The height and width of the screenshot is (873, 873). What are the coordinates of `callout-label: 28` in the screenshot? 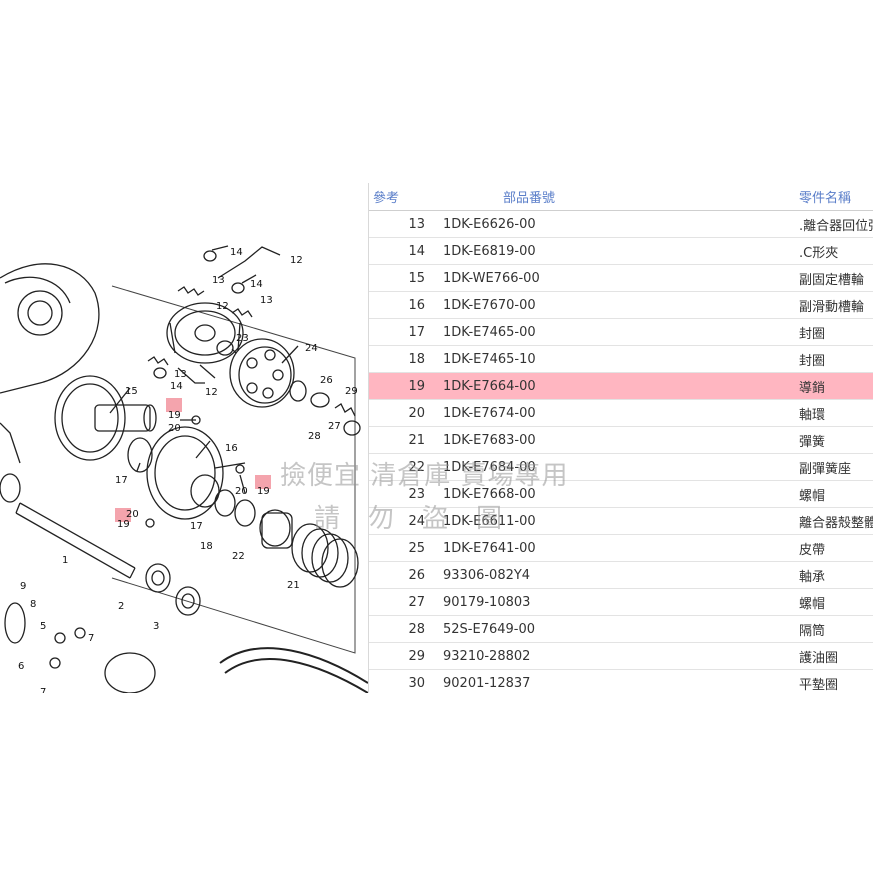 It's located at (314, 436).